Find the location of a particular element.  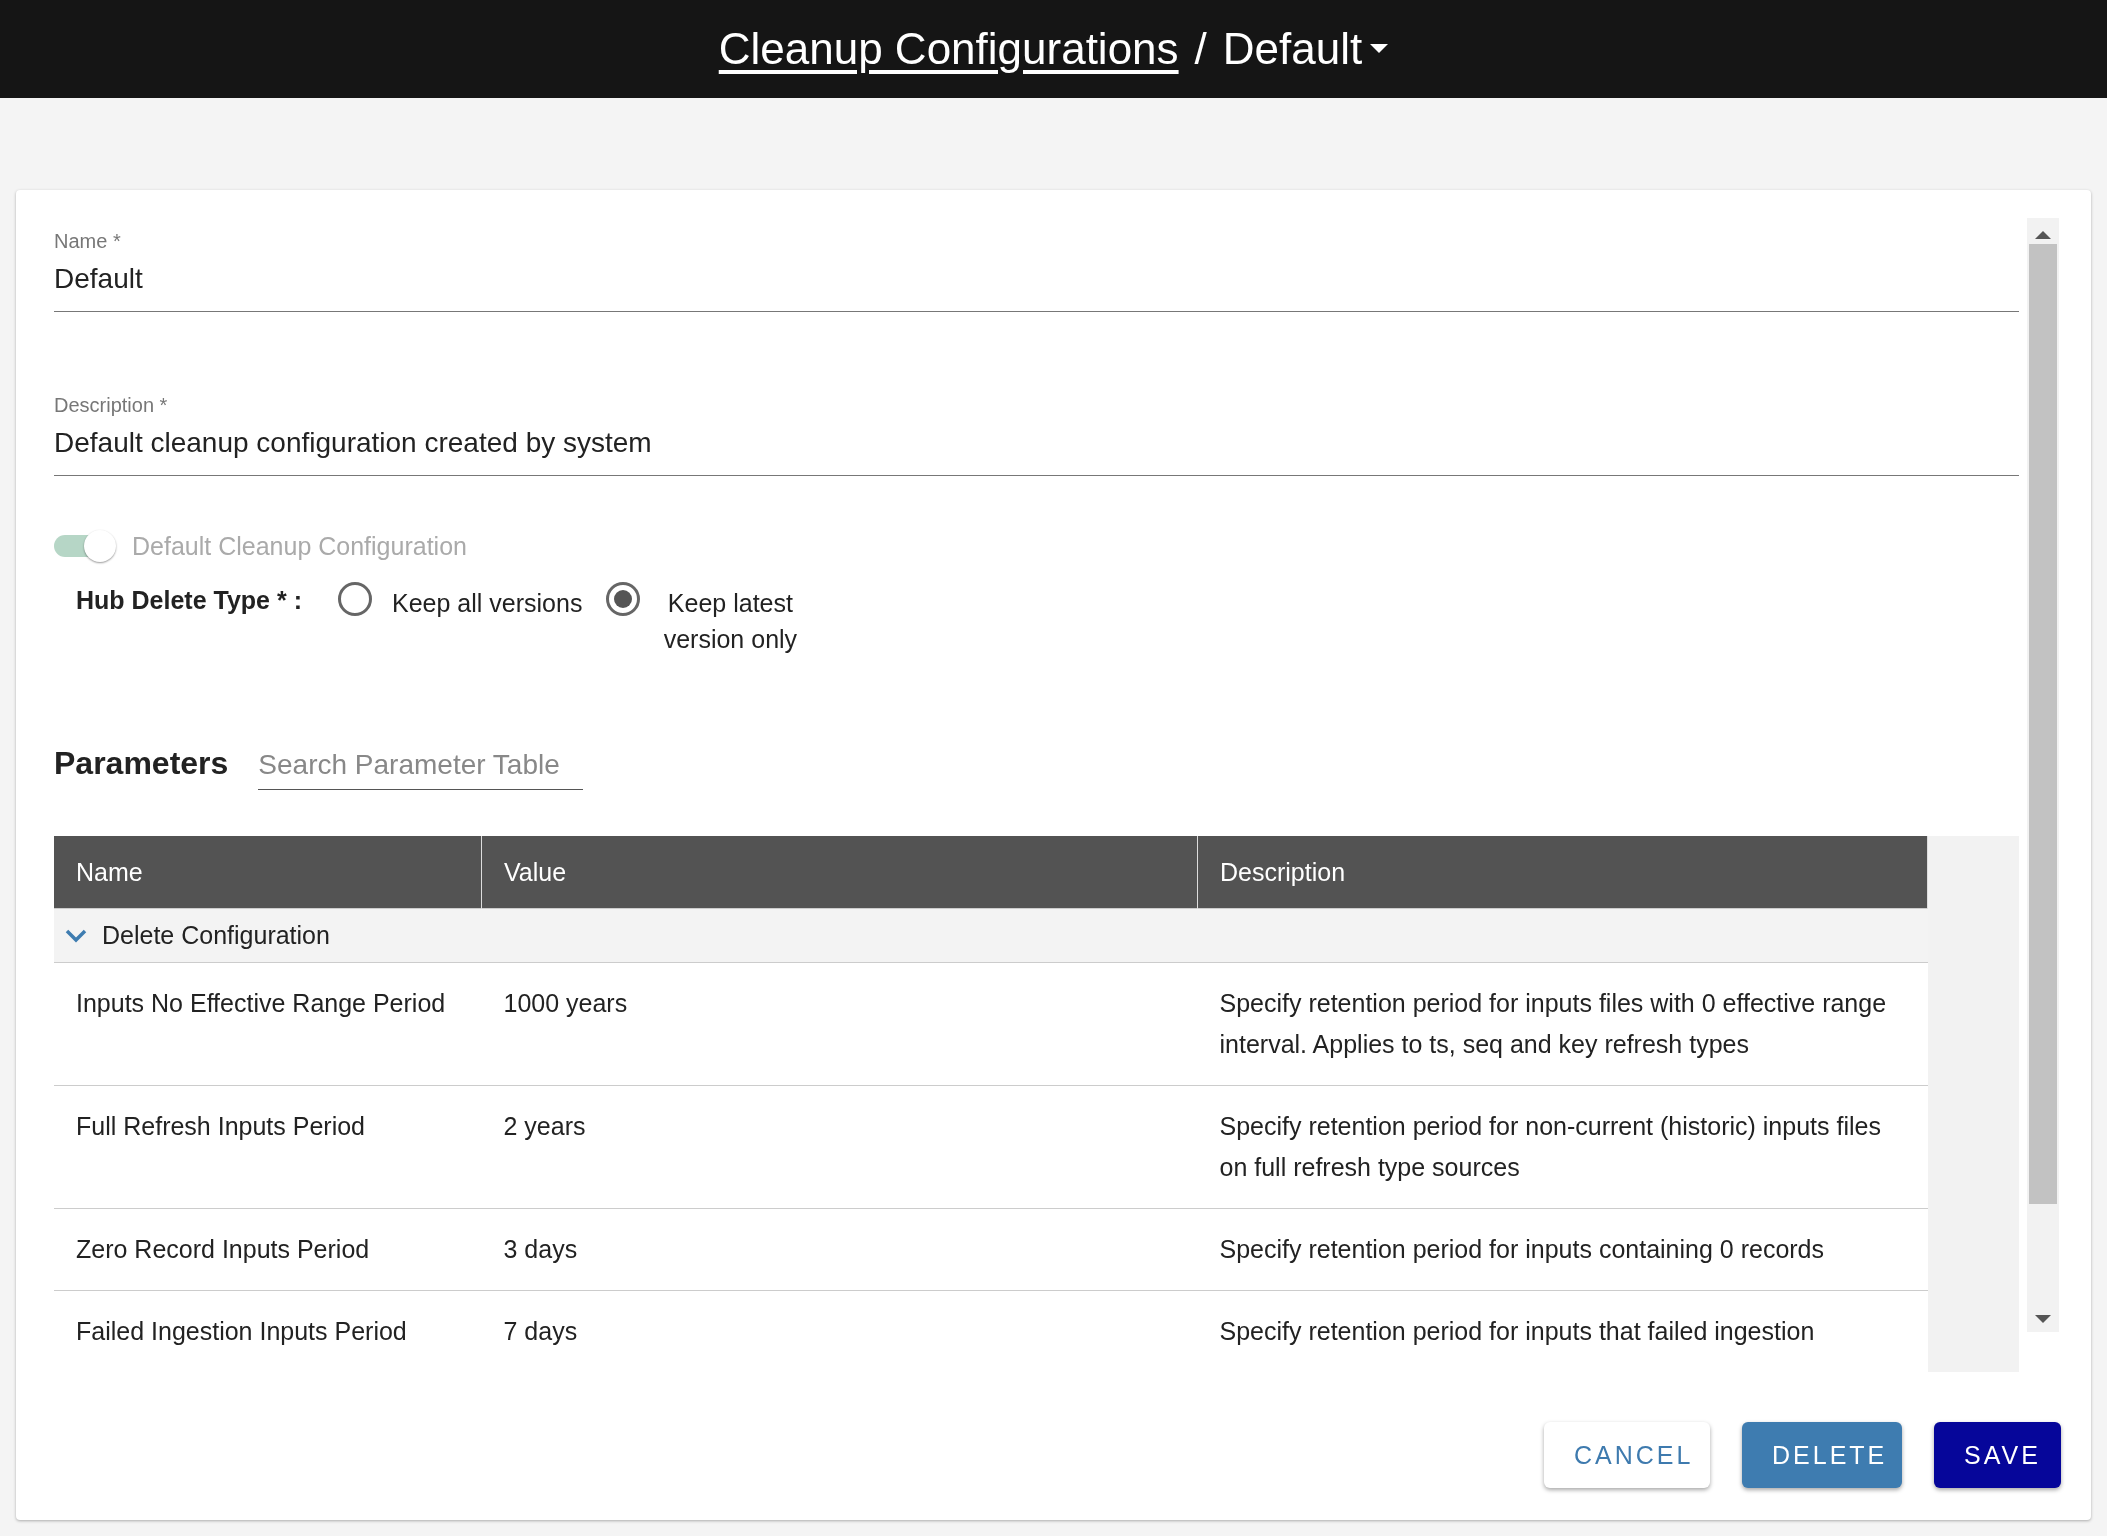

cancel-button: CANCEL is located at coordinates (1627, 1455).